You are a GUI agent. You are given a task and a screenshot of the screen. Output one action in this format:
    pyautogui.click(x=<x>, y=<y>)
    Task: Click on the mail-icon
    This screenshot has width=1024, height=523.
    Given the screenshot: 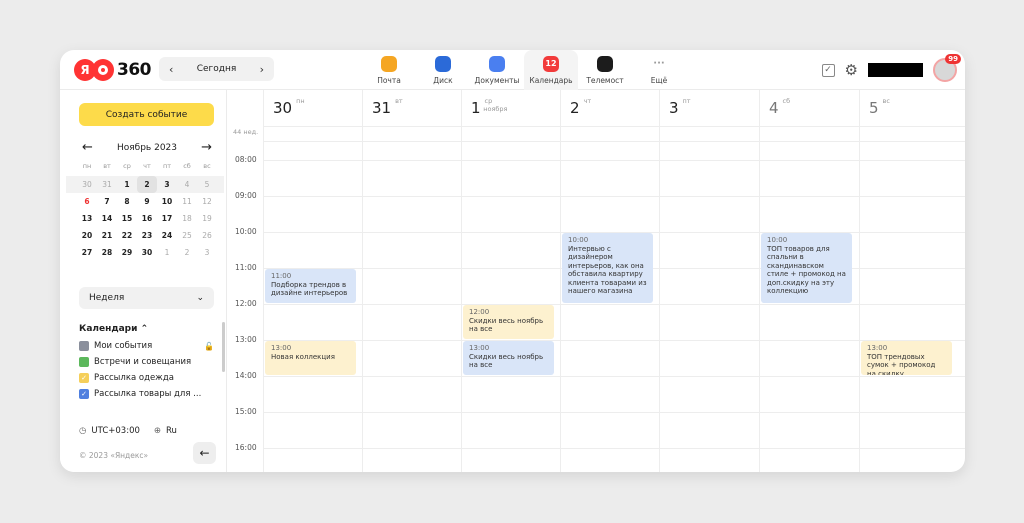 What is the action you would take?
    pyautogui.click(x=389, y=63)
    